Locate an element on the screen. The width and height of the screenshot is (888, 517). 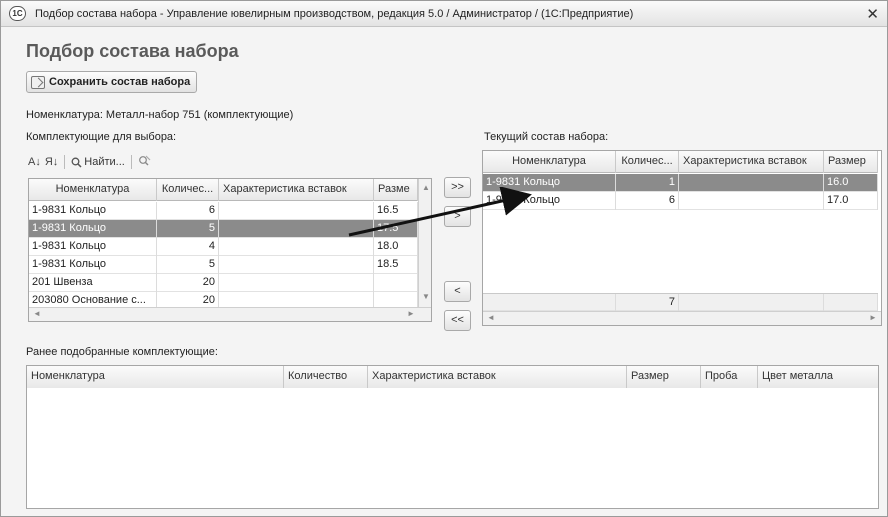
save-set-button: Сохранить состав набора is located at coordinates (112, 82).